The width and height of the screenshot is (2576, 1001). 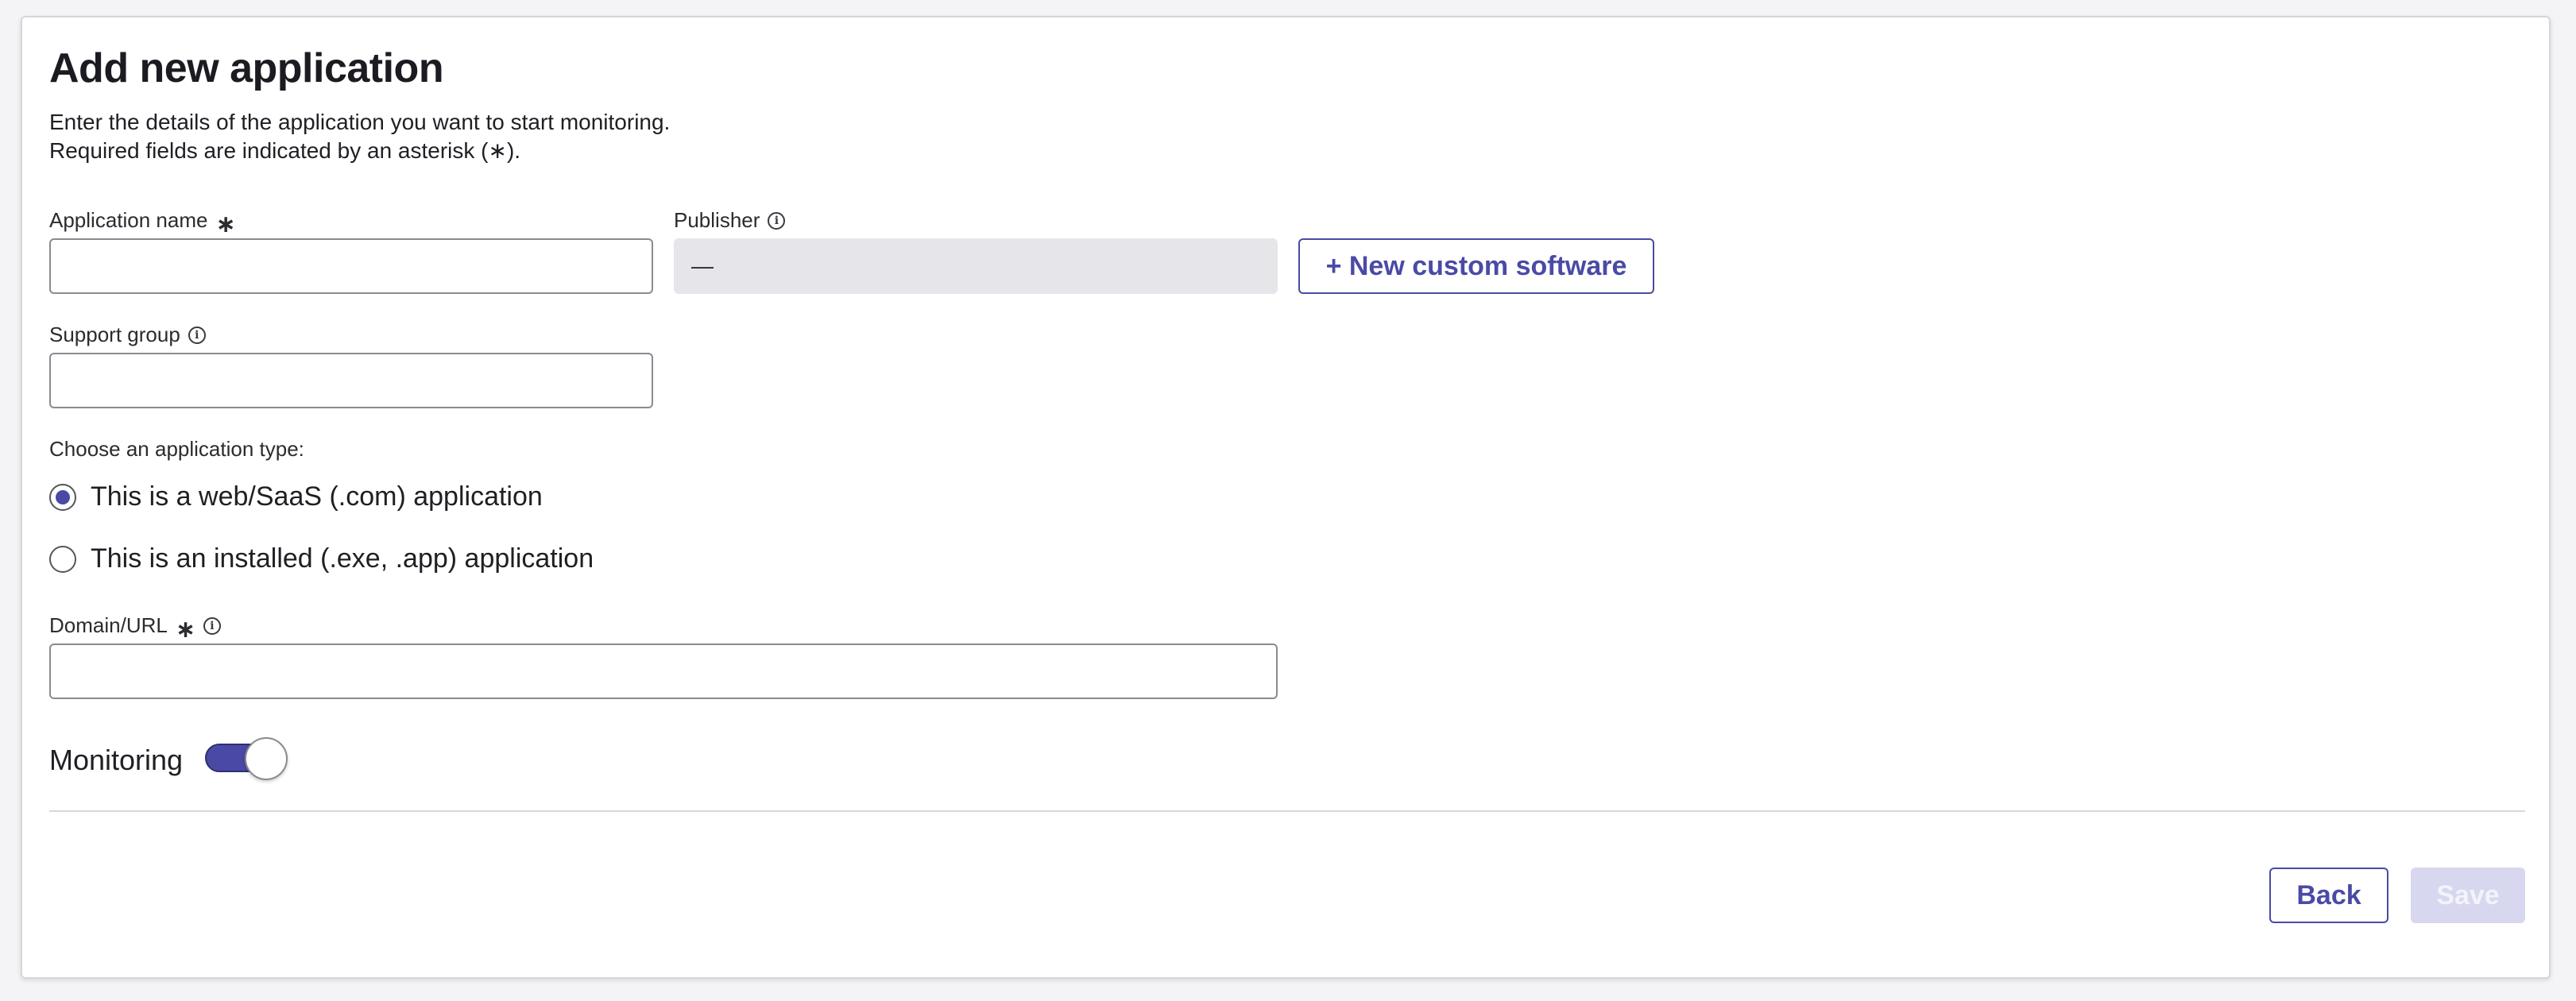 I want to click on domain-label: Domain/URL, so click(x=109, y=625).